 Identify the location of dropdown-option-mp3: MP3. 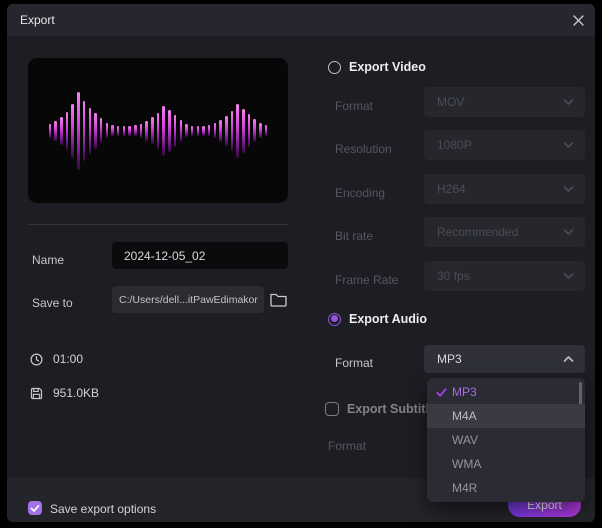
(506, 392).